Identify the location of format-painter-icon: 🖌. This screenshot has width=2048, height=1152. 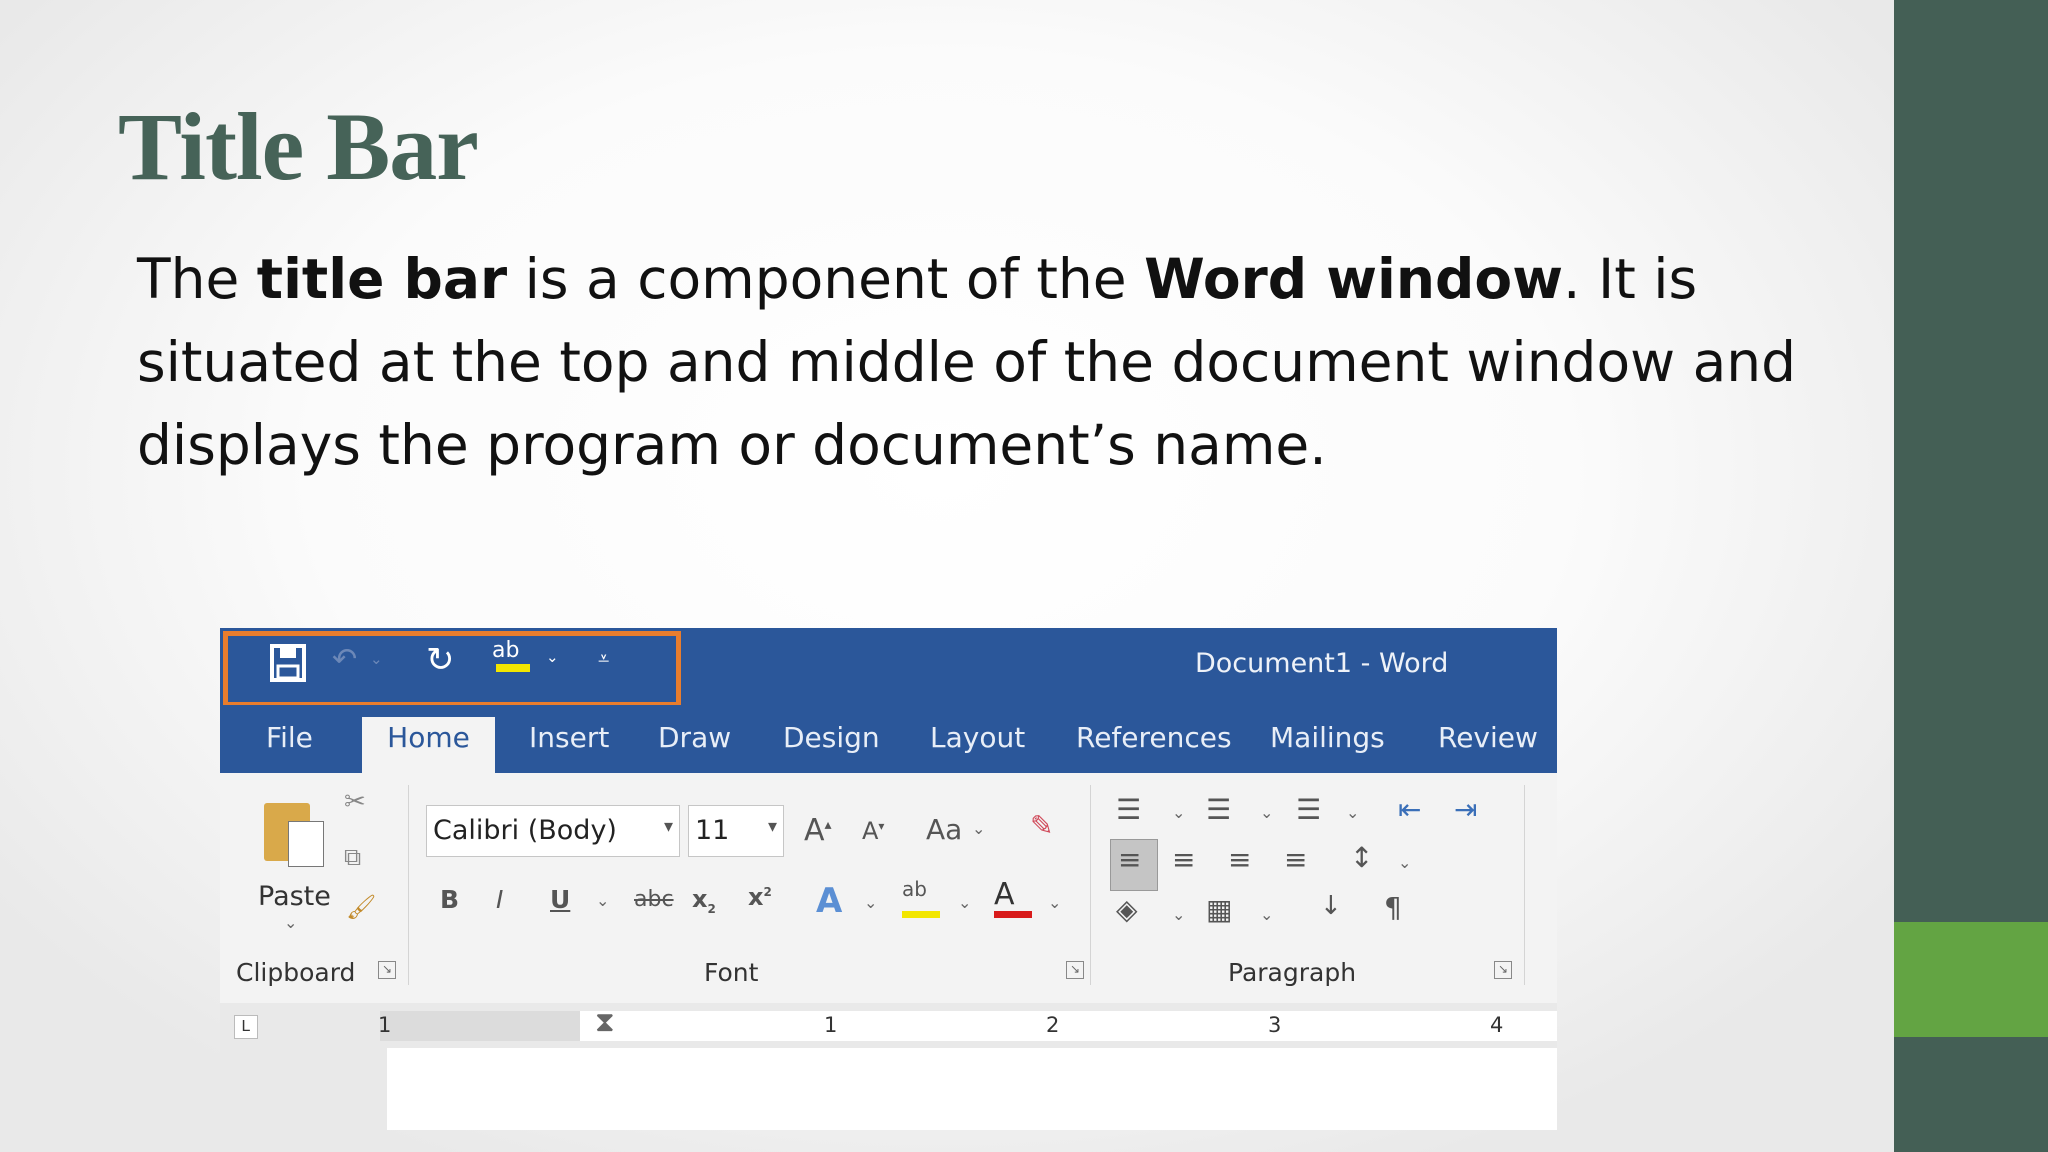
(361, 907).